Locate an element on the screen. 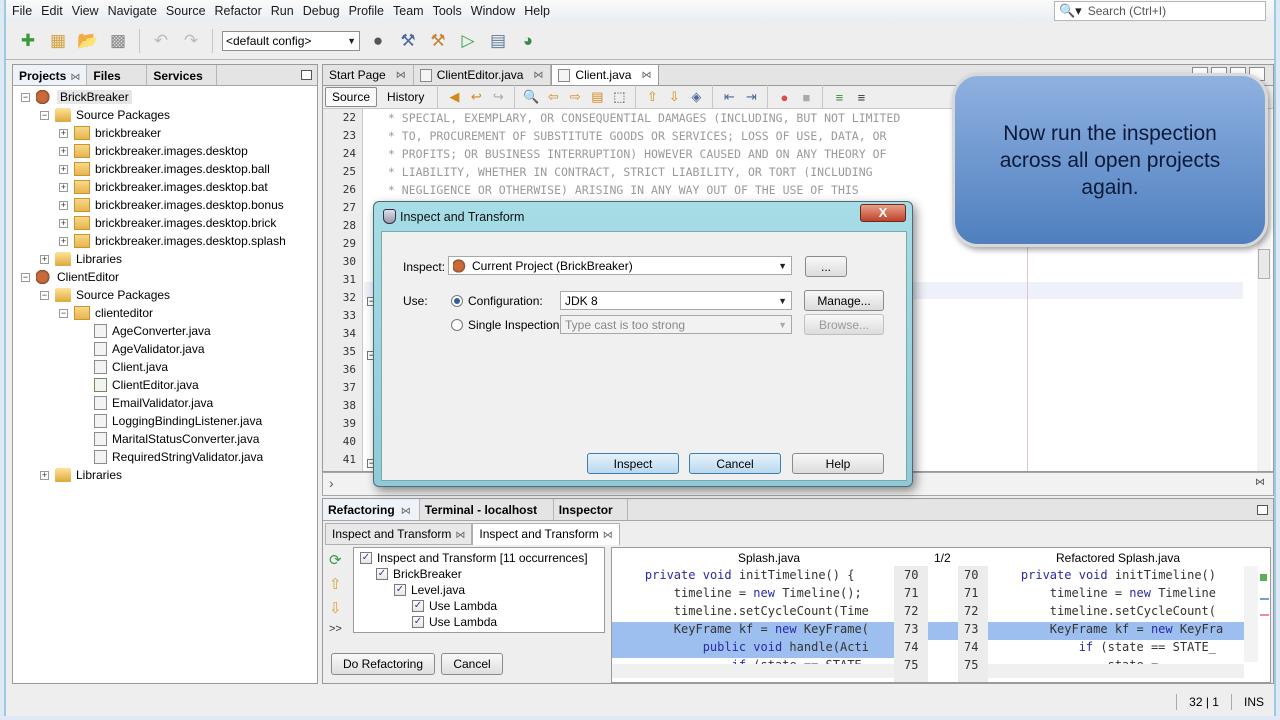 The width and height of the screenshot is (1280, 720). configuration-combo: JDK 8 ▼ is located at coordinates (676, 300).